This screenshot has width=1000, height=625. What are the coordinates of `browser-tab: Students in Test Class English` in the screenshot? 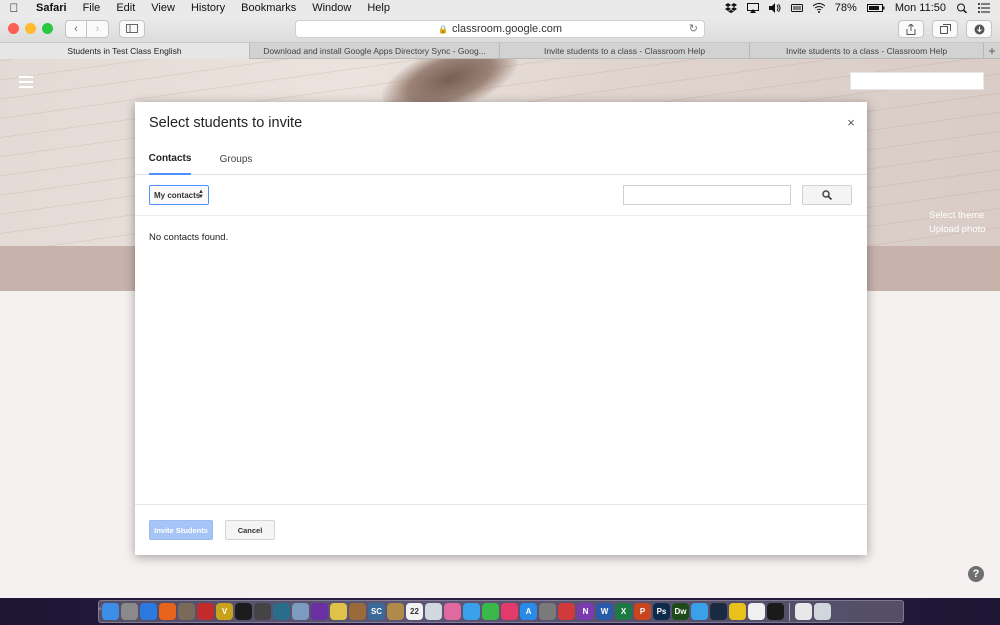 It's located at (125, 51).